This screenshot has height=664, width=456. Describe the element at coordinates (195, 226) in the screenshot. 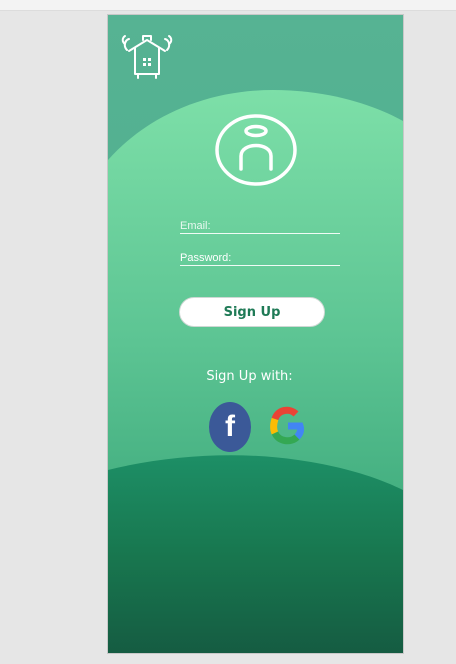

I see `email-label: Email:` at that location.